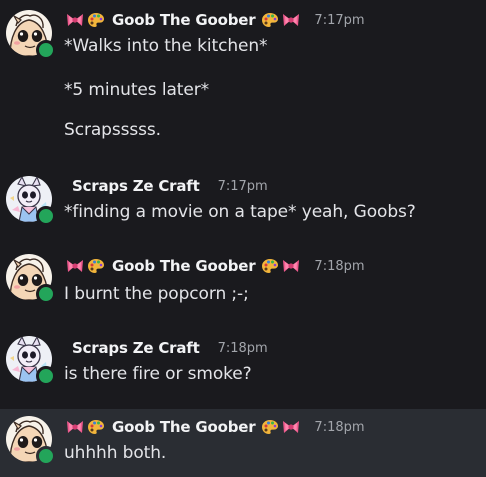  Describe the element at coordinates (158, 374) in the screenshot. I see `message-text: is there fire or smoke?` at that location.